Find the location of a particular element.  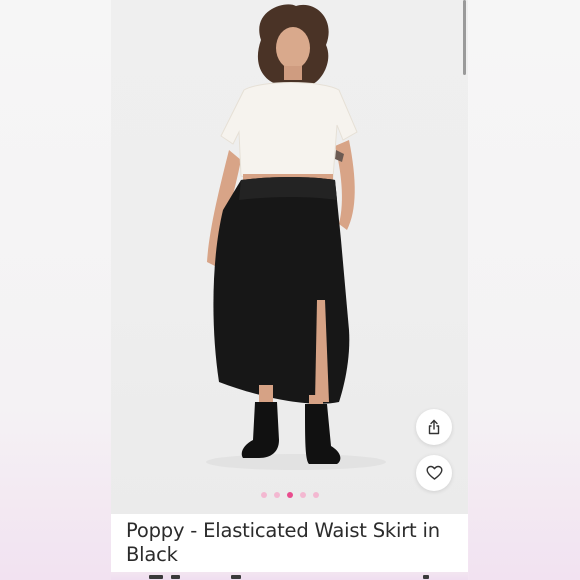

product-title: Poppy - Elasticated Waist Skirt in Black is located at coordinates (283, 542).